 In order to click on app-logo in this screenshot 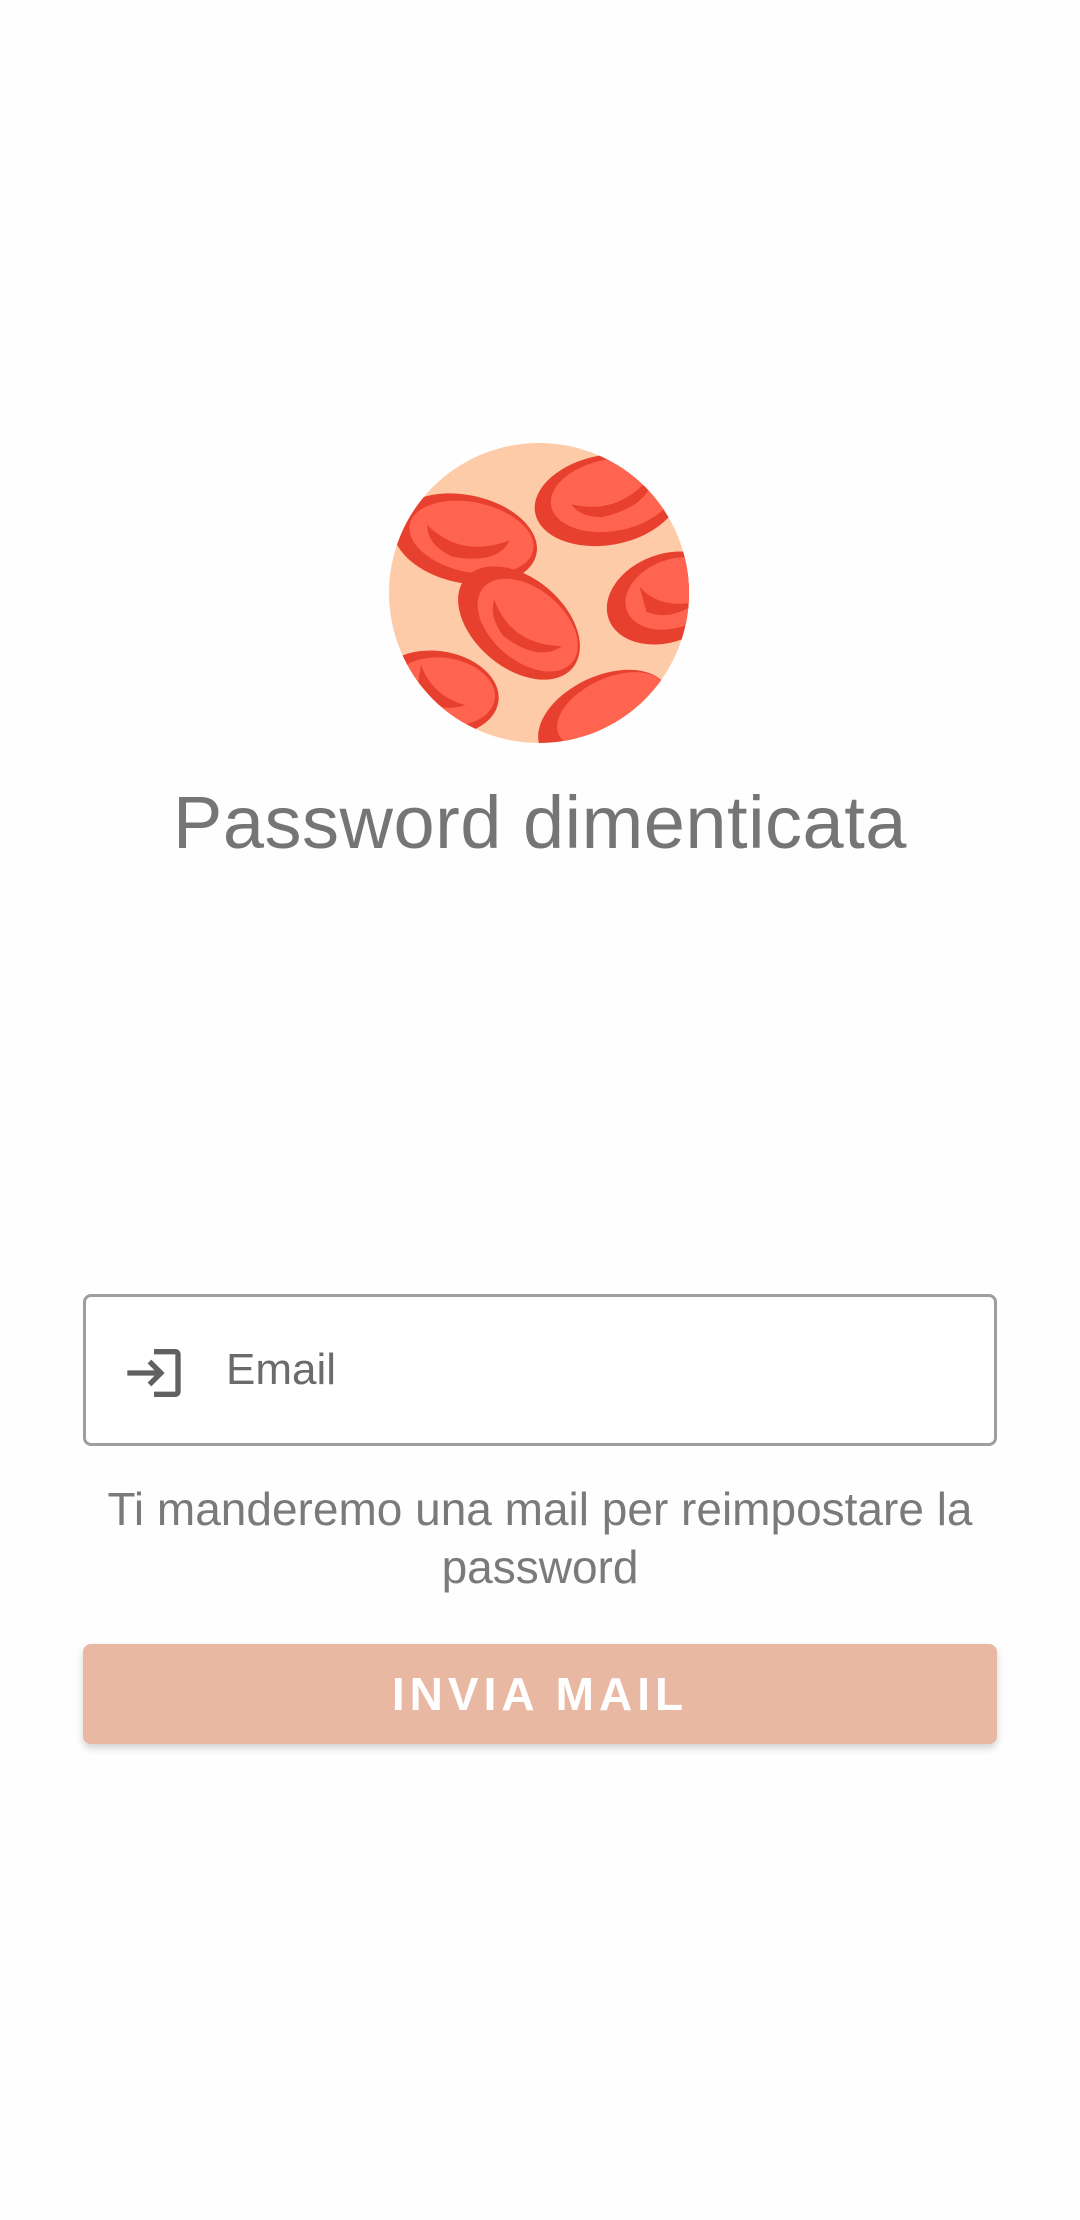, I will do `click(539, 593)`.